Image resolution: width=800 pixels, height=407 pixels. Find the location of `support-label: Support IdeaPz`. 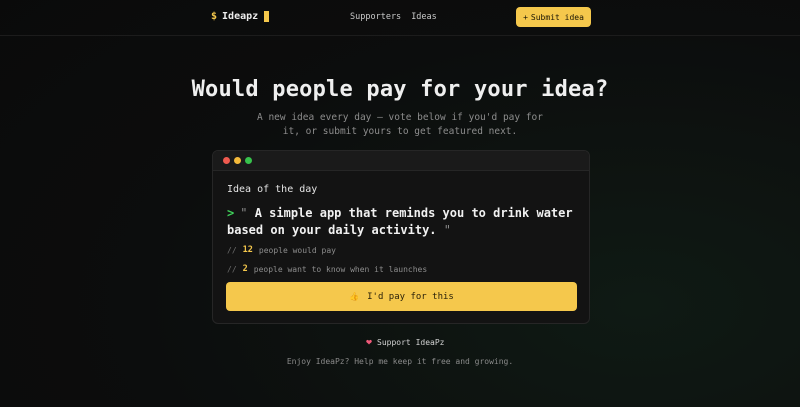

support-label: Support IdeaPz is located at coordinates (411, 342).